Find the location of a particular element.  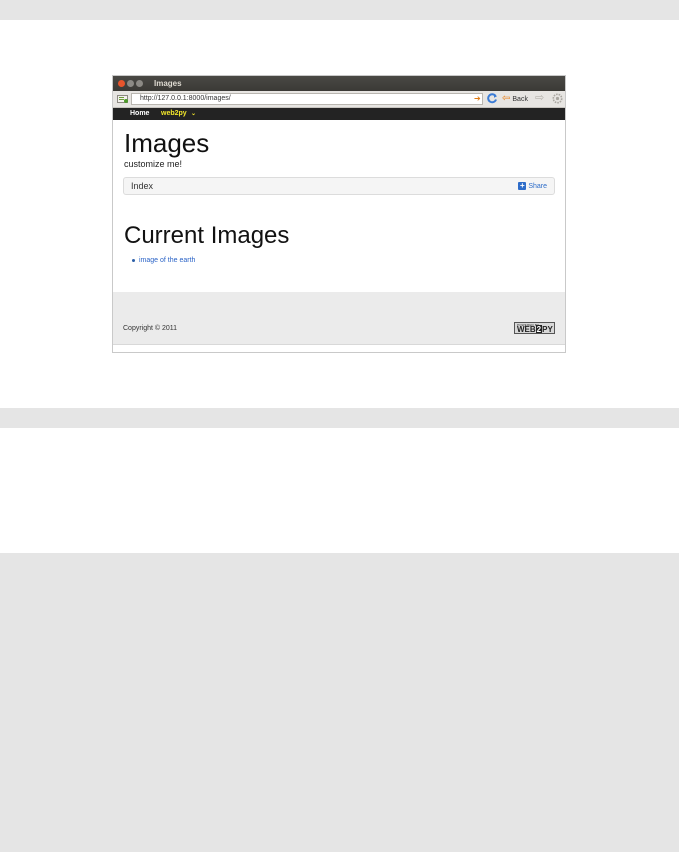

top-gray-band is located at coordinates (339, 10).